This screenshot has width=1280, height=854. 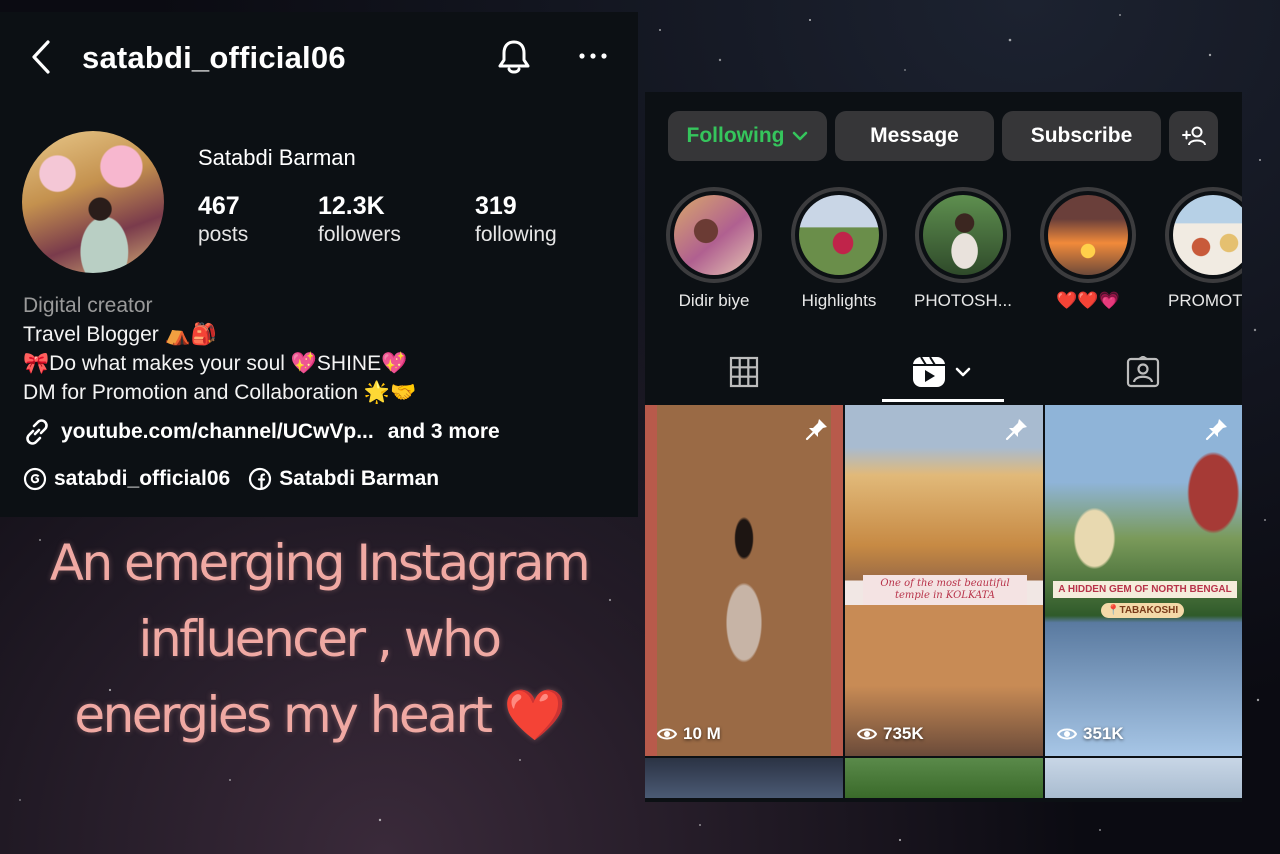 I want to click on bell-icon, so click(x=514, y=57).